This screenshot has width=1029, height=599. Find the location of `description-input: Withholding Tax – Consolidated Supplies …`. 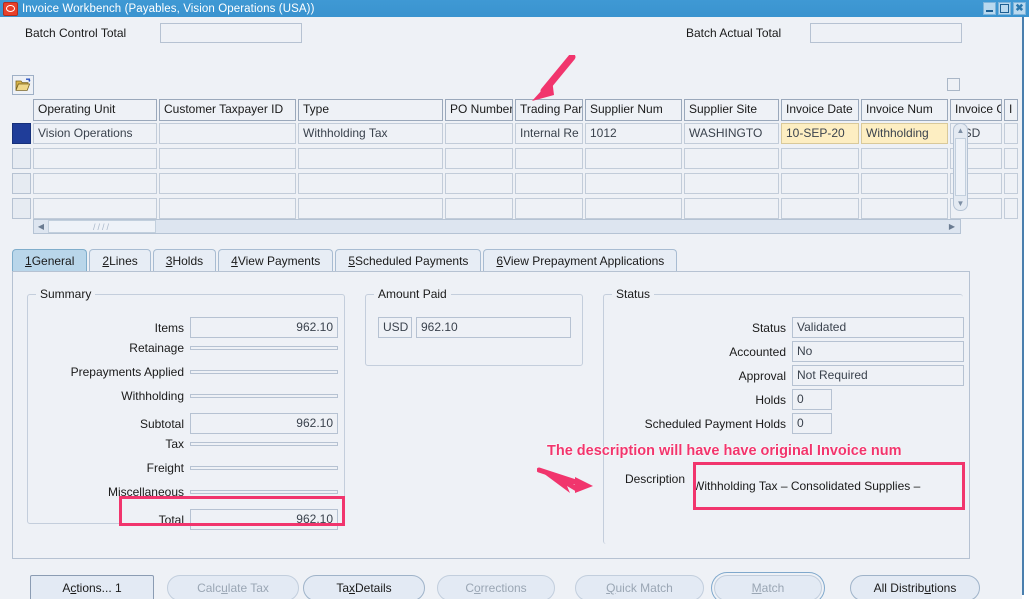

description-input: Withholding Tax – Consolidated Supplies … is located at coordinates (829, 486).